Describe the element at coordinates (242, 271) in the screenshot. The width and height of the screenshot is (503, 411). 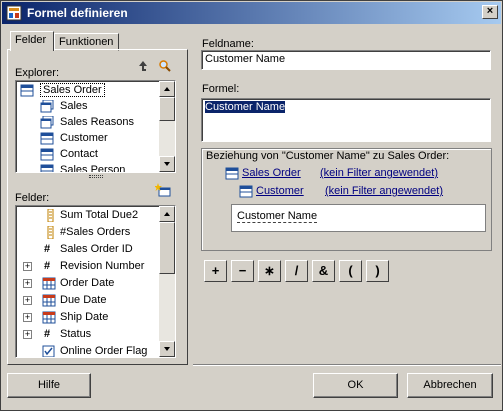
I see `operator-minus-button: −` at that location.